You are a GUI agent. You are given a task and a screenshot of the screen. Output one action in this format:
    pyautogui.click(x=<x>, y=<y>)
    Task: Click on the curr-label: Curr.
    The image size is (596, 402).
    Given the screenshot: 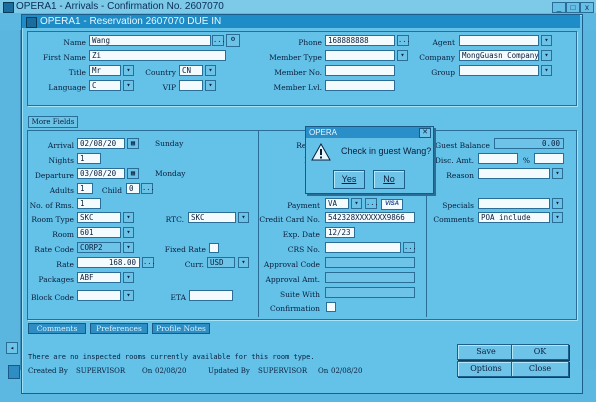 What is the action you would take?
    pyautogui.click(x=194, y=264)
    